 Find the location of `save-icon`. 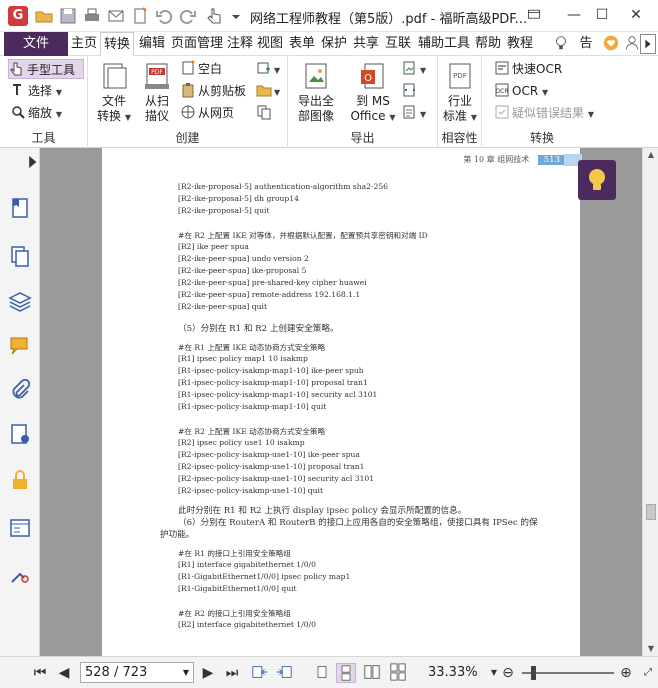

save-icon is located at coordinates (68, 16).